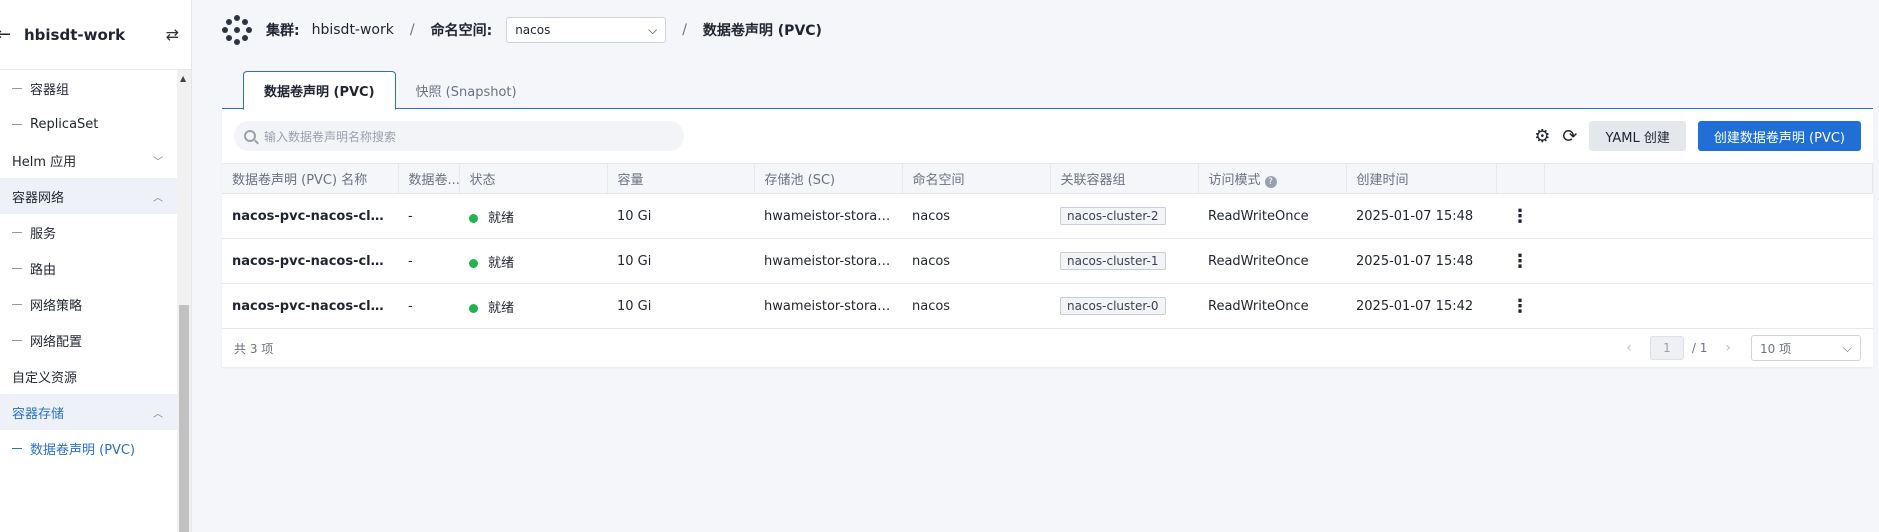  I want to click on cell-text: 10 Gi, so click(634, 216).